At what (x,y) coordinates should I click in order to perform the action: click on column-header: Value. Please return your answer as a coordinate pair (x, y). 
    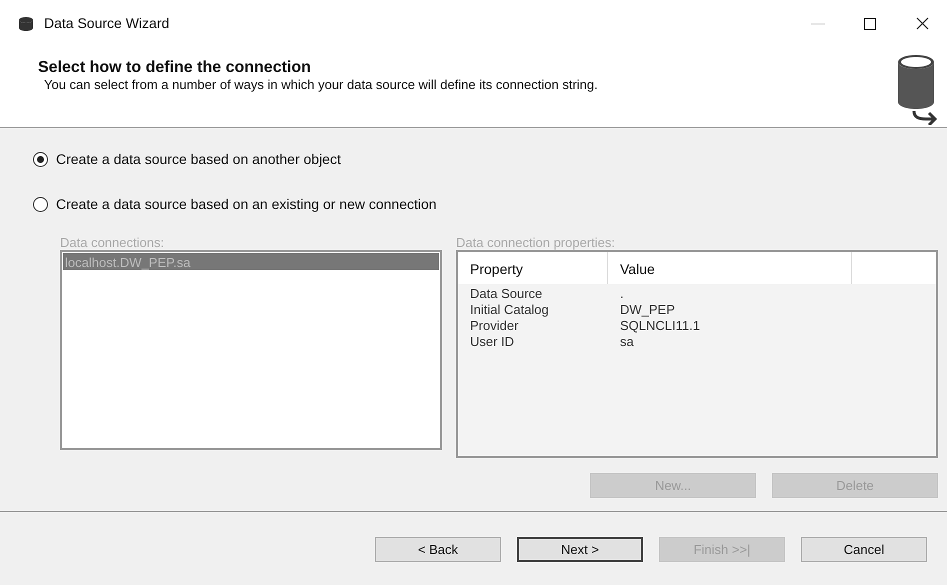
    Looking at the image, I should click on (730, 268).